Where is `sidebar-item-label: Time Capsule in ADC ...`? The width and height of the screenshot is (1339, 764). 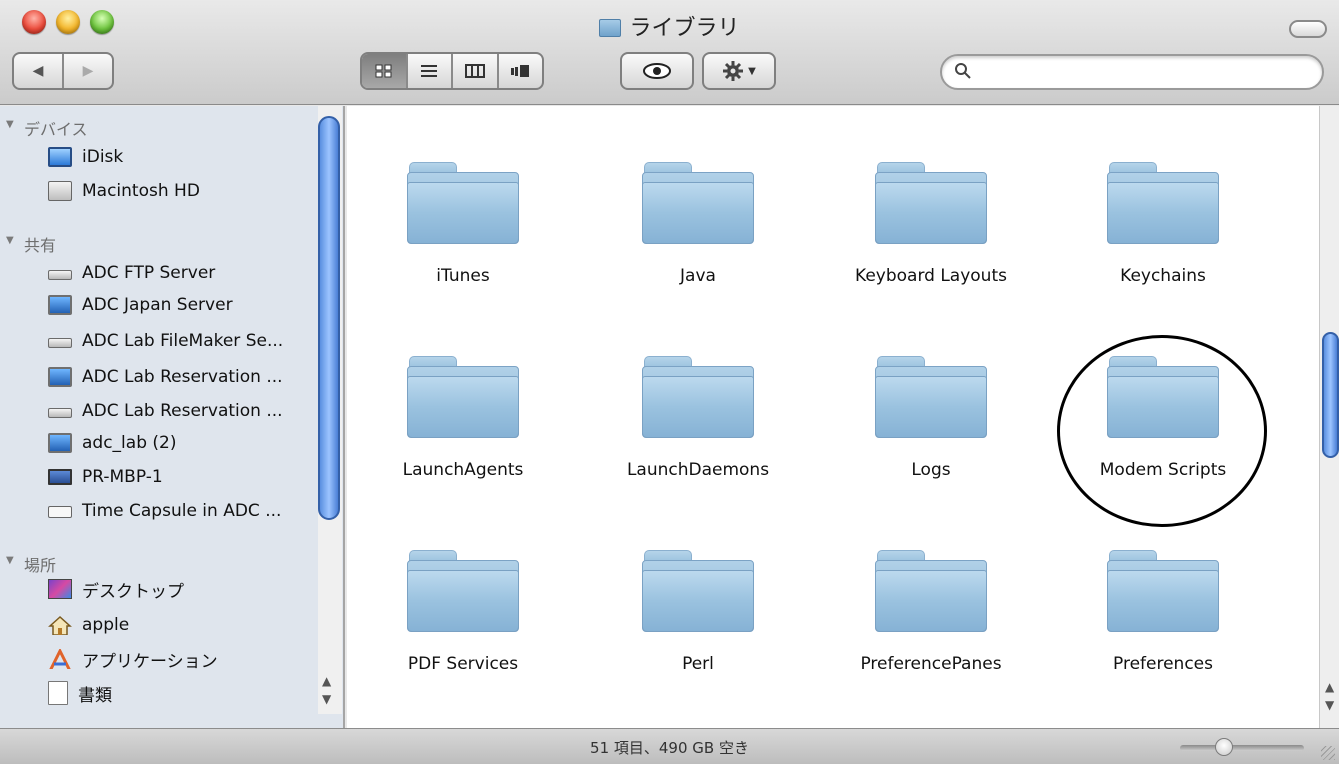 sidebar-item-label: Time Capsule in ADC ... is located at coordinates (182, 511).